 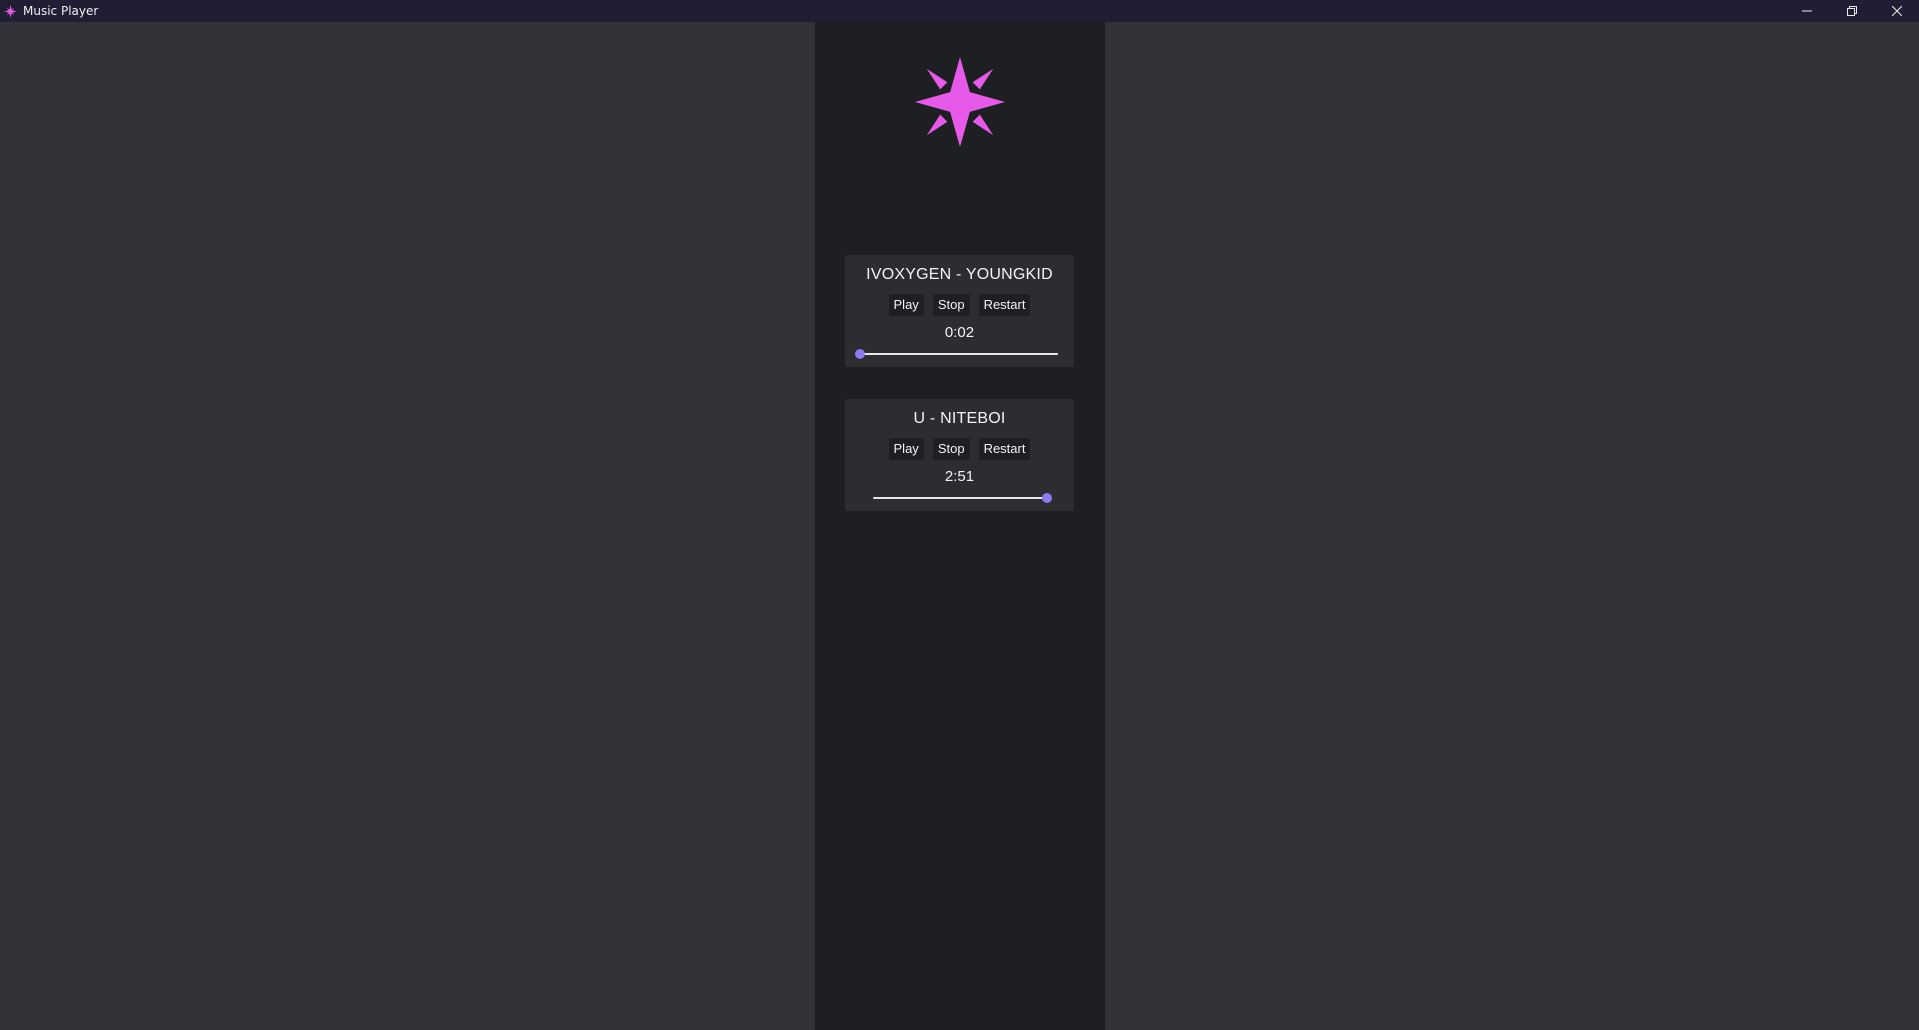 I want to click on minimize-icon, so click(x=1806, y=11).